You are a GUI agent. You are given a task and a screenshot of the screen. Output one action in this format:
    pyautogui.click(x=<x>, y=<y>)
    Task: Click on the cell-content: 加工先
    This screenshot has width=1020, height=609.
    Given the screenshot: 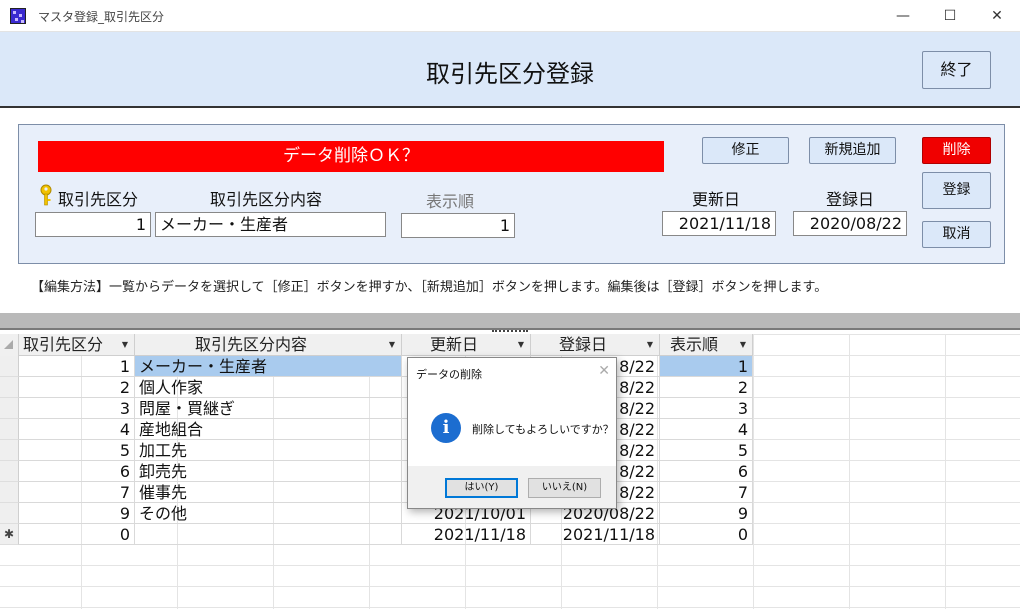 What is the action you would take?
    pyautogui.click(x=268, y=450)
    